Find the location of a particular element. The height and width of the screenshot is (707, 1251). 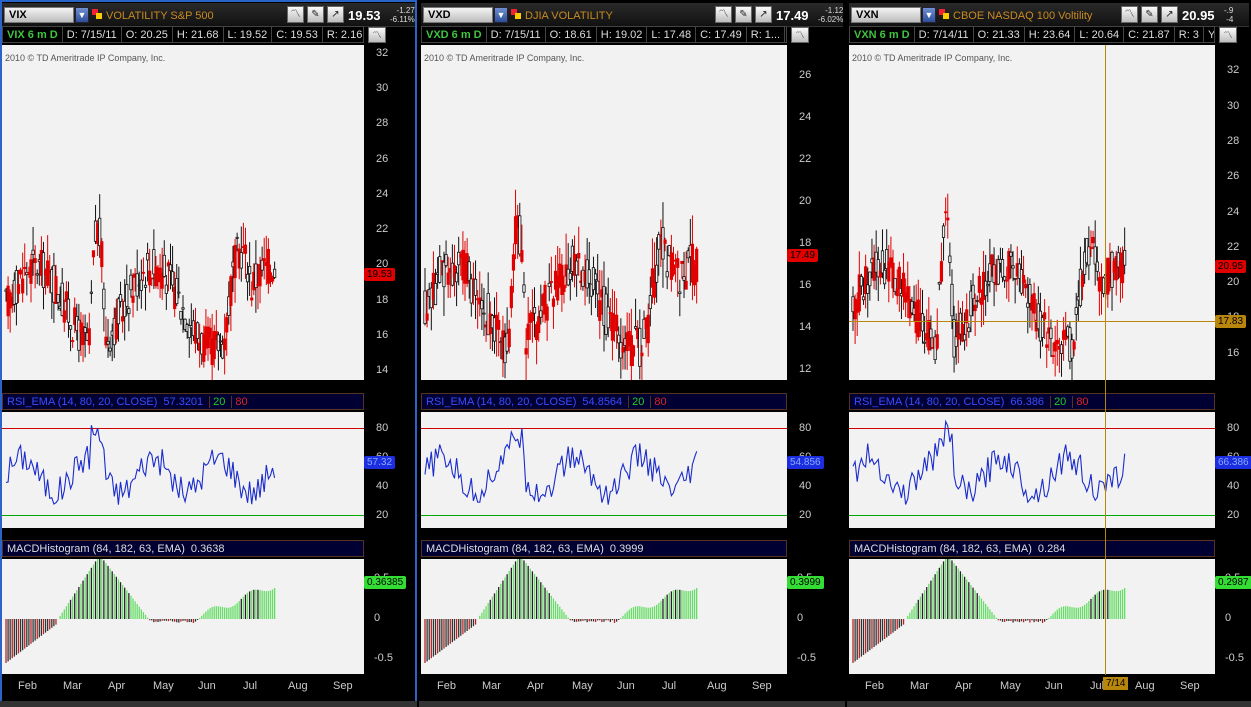

price-candles is located at coordinates (989, 286).